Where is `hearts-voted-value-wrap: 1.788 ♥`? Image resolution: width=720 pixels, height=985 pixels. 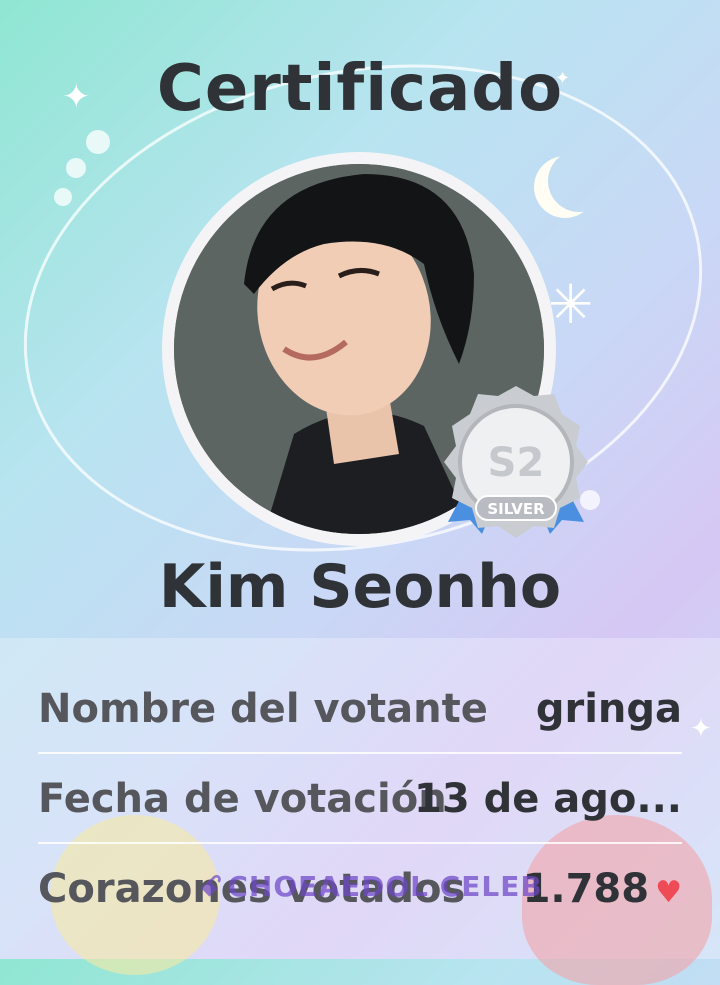
hearts-voted-value-wrap: 1.788 ♥ is located at coordinates (602, 889).